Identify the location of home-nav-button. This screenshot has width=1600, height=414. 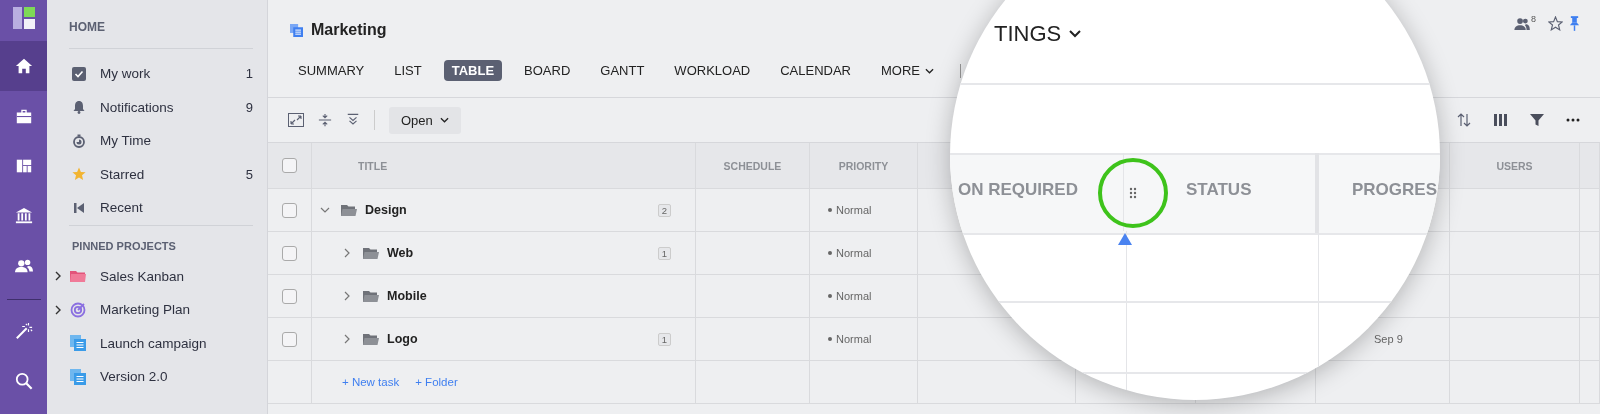
(23, 66).